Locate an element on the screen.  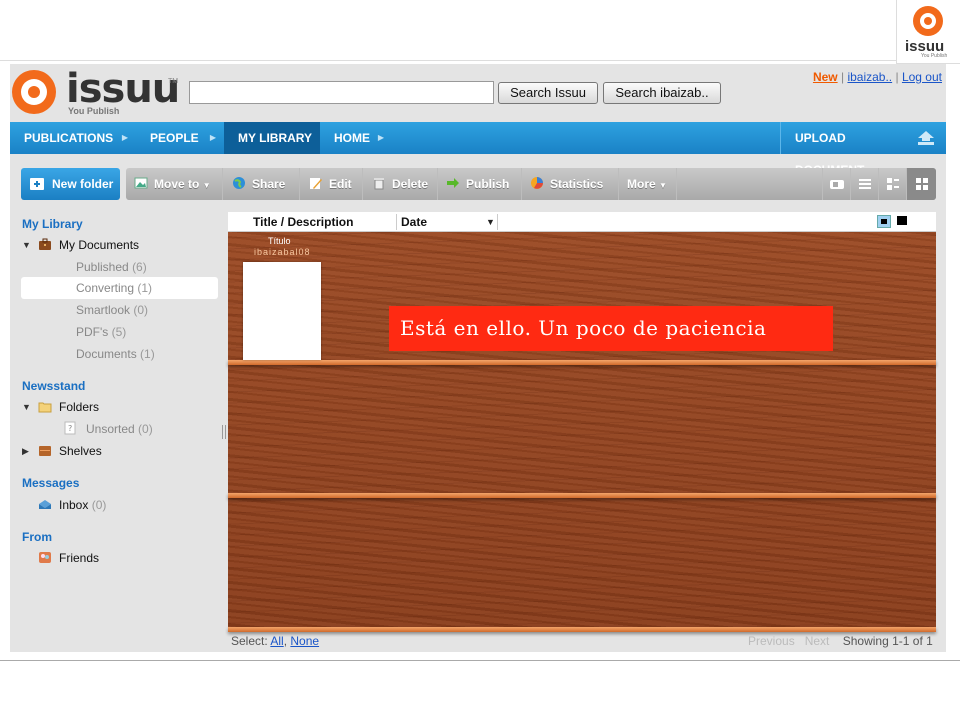
unknown-document-icon: ? is located at coordinates (70, 428).